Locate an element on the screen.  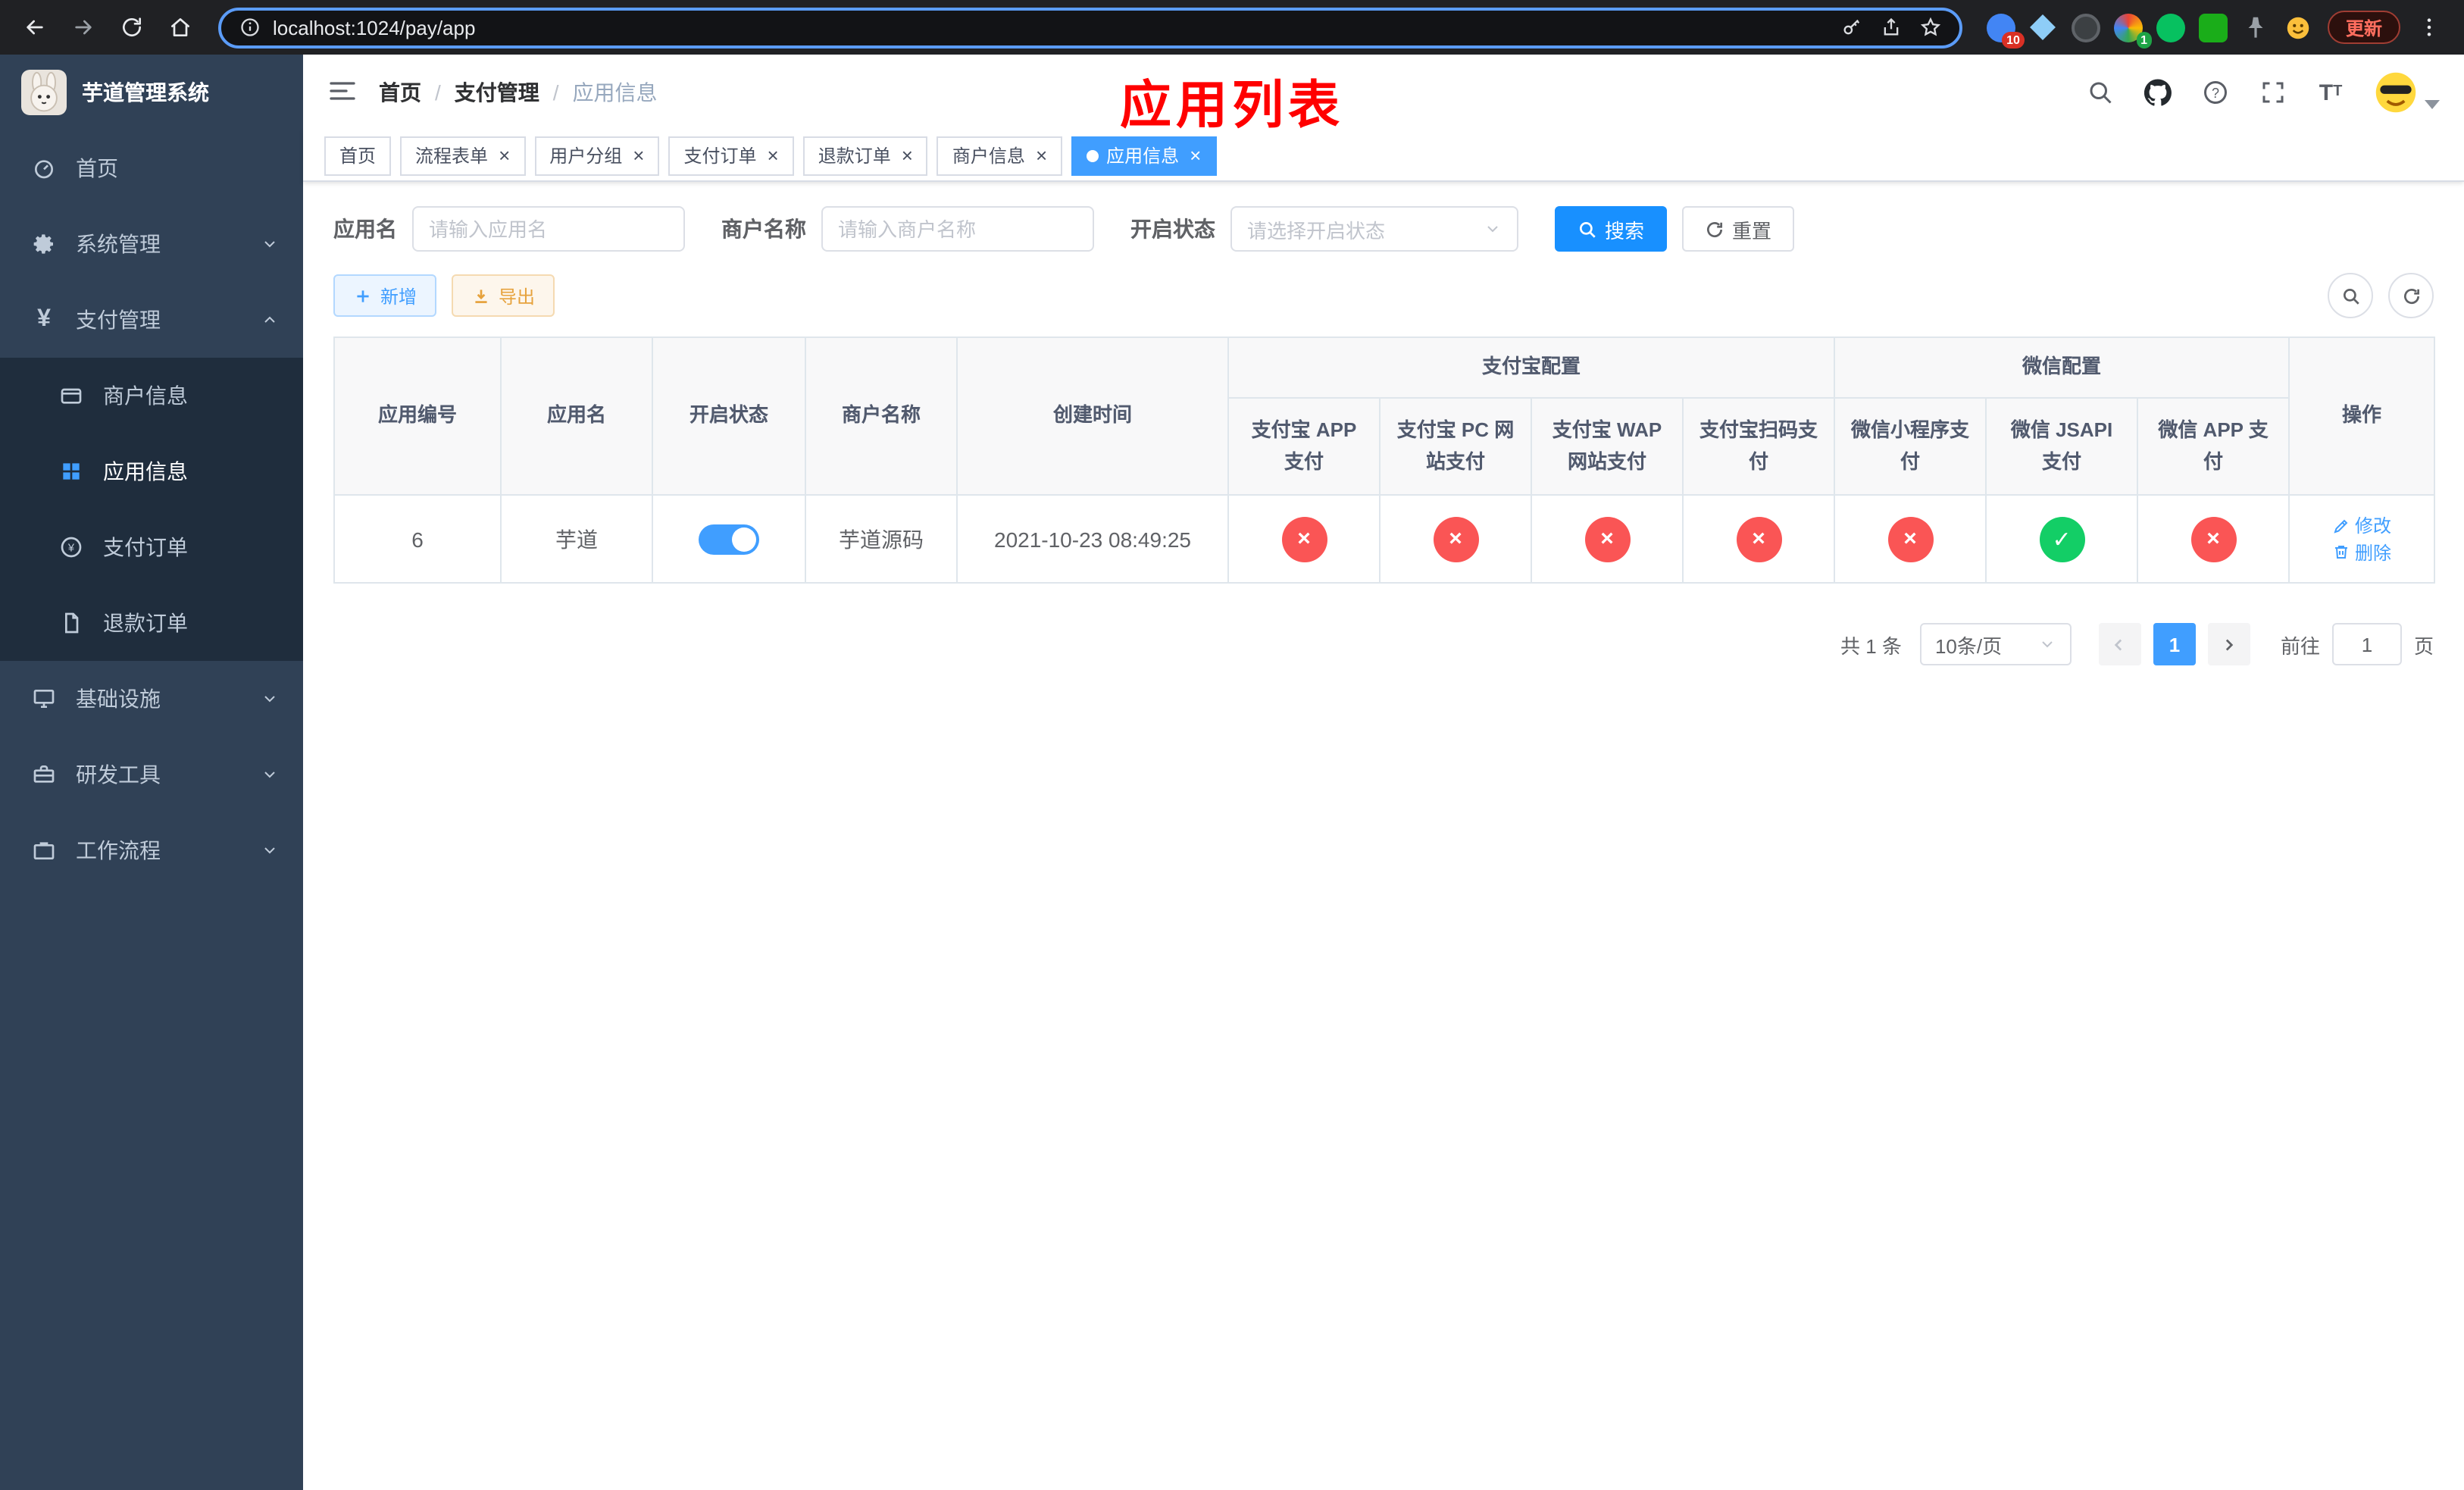
header-search-button is located at coordinates (2100, 92).